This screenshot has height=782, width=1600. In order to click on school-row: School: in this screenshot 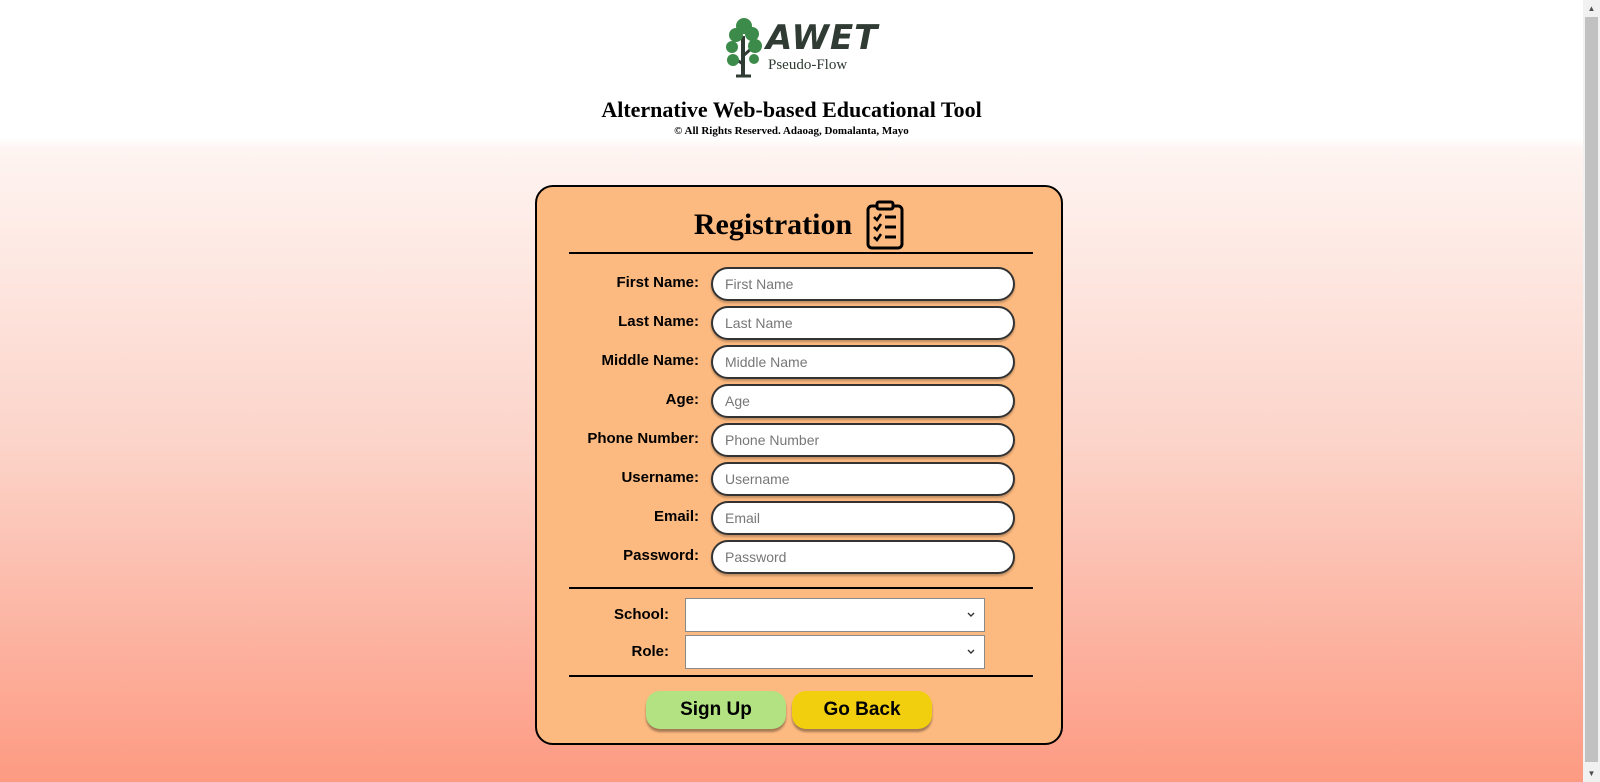, I will do `click(799, 615)`.